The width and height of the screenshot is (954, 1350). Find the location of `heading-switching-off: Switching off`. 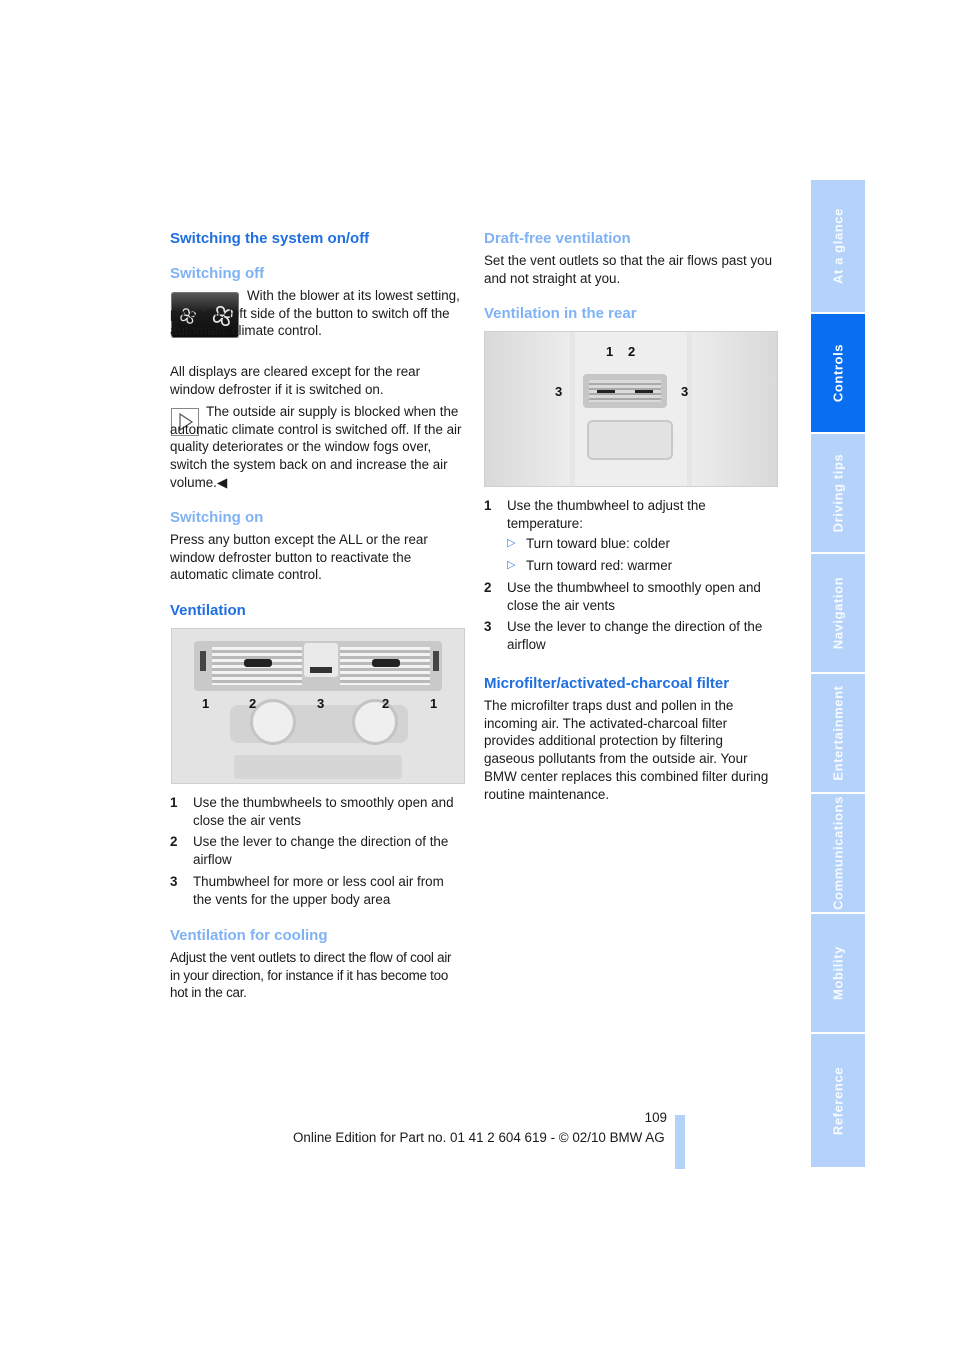

heading-switching-off: Switching off is located at coordinates (217, 273).